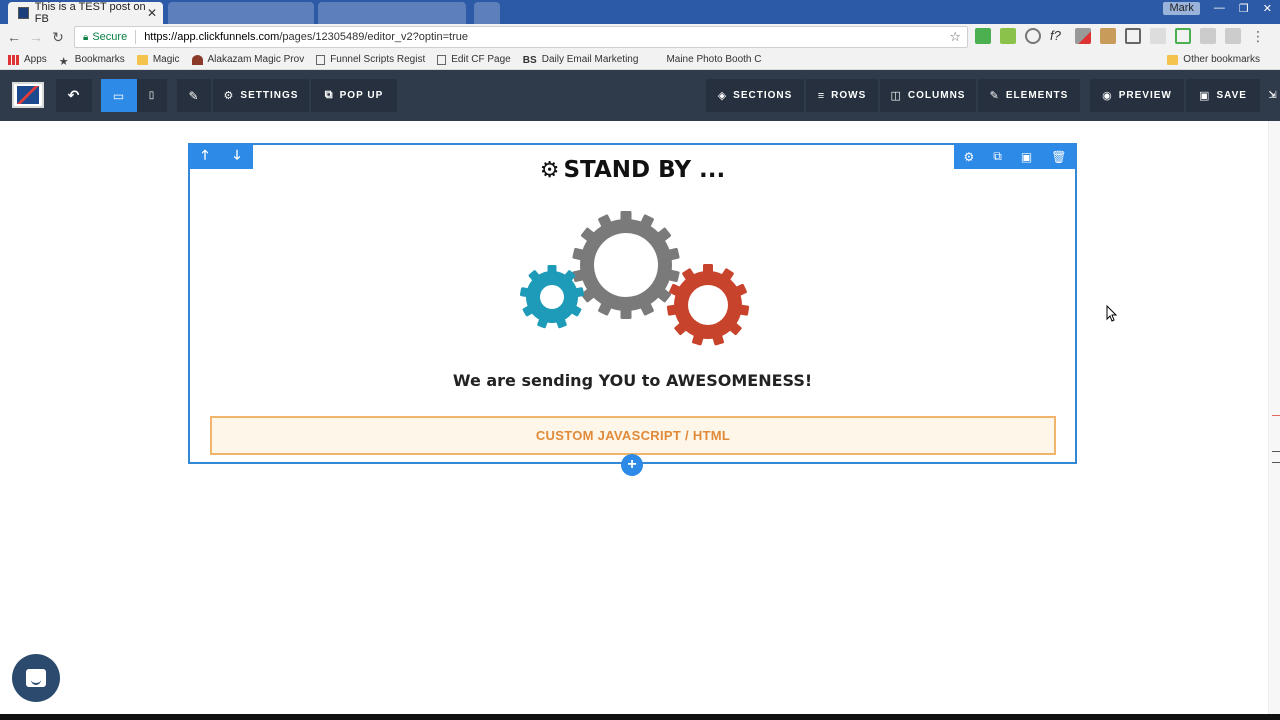 This screenshot has width=1280, height=720. What do you see at coordinates (474, 59) in the screenshot?
I see `bookmark-edit-cf-page: Edit CF Page` at bounding box center [474, 59].